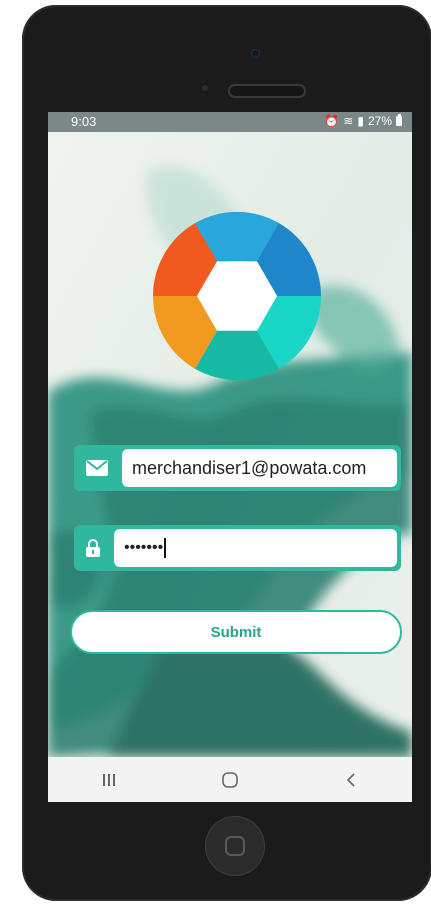 The height and width of the screenshot is (906, 431). Describe the element at coordinates (360, 121) in the screenshot. I see `signal-icon: ▮` at that location.